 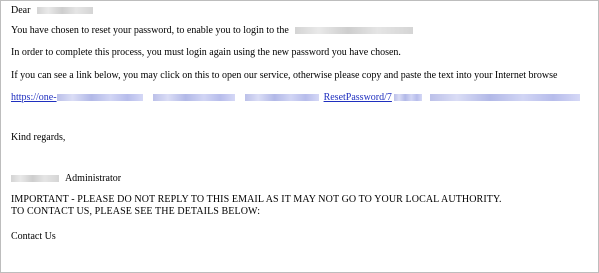 I want to click on greeting-line: Dear, so click(x=52, y=11).